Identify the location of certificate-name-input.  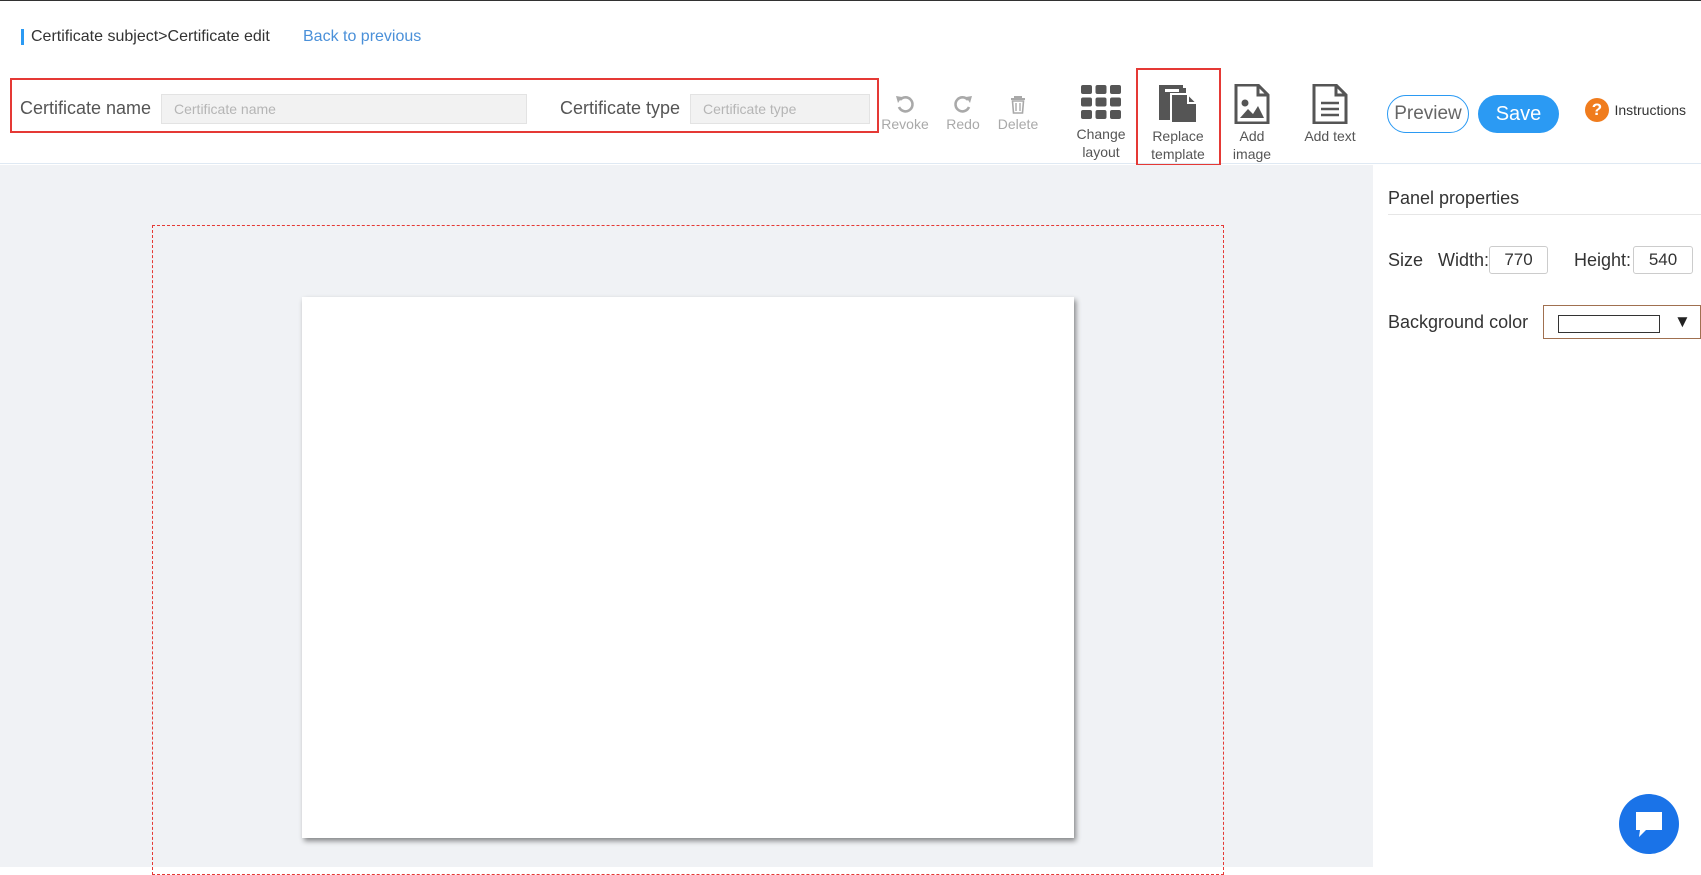
(344, 109).